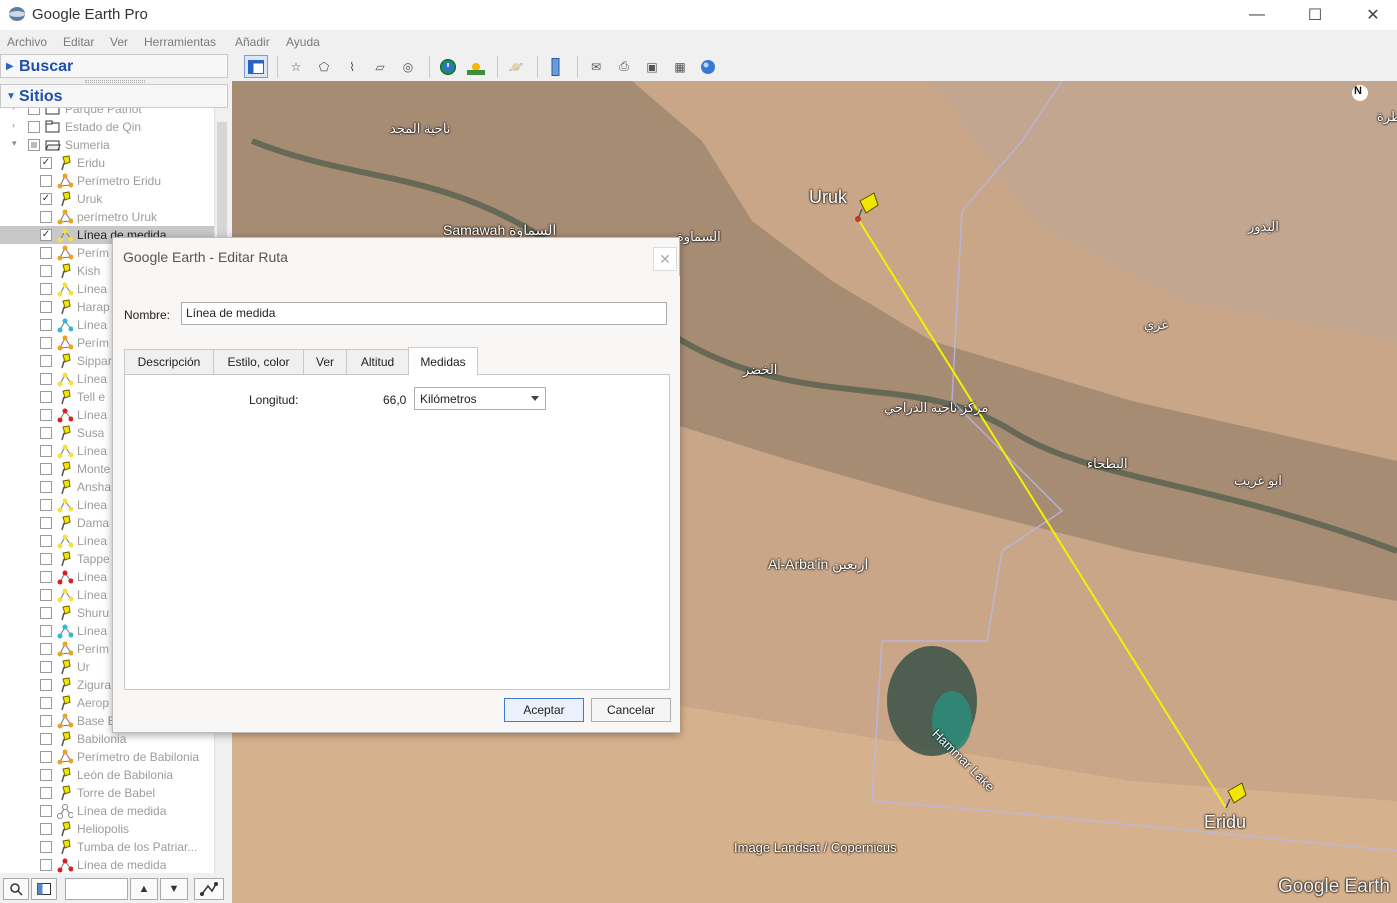  Describe the element at coordinates (107, 163) in the screenshot. I see `tree-item: ✓ Eridu` at that location.